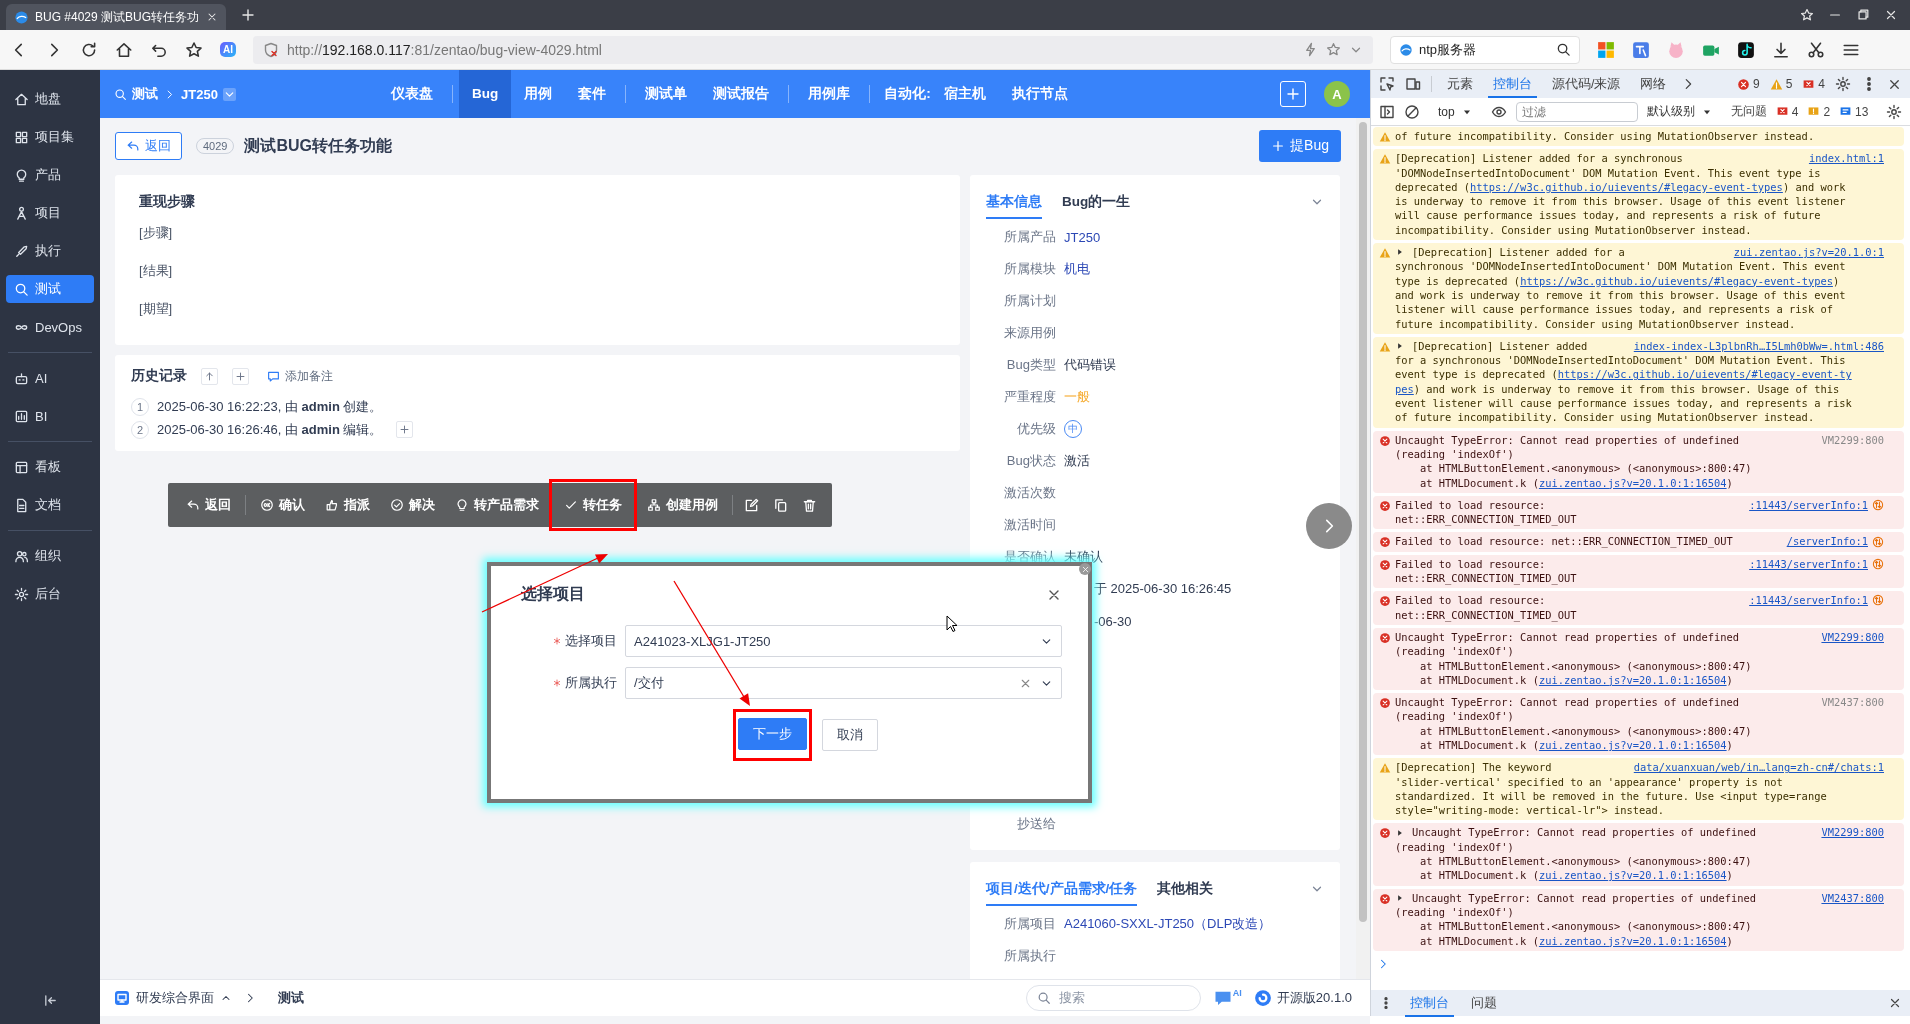 This screenshot has width=1910, height=1024. What do you see at coordinates (347, 505) in the screenshot?
I see `toolbar-button: 指派` at bounding box center [347, 505].